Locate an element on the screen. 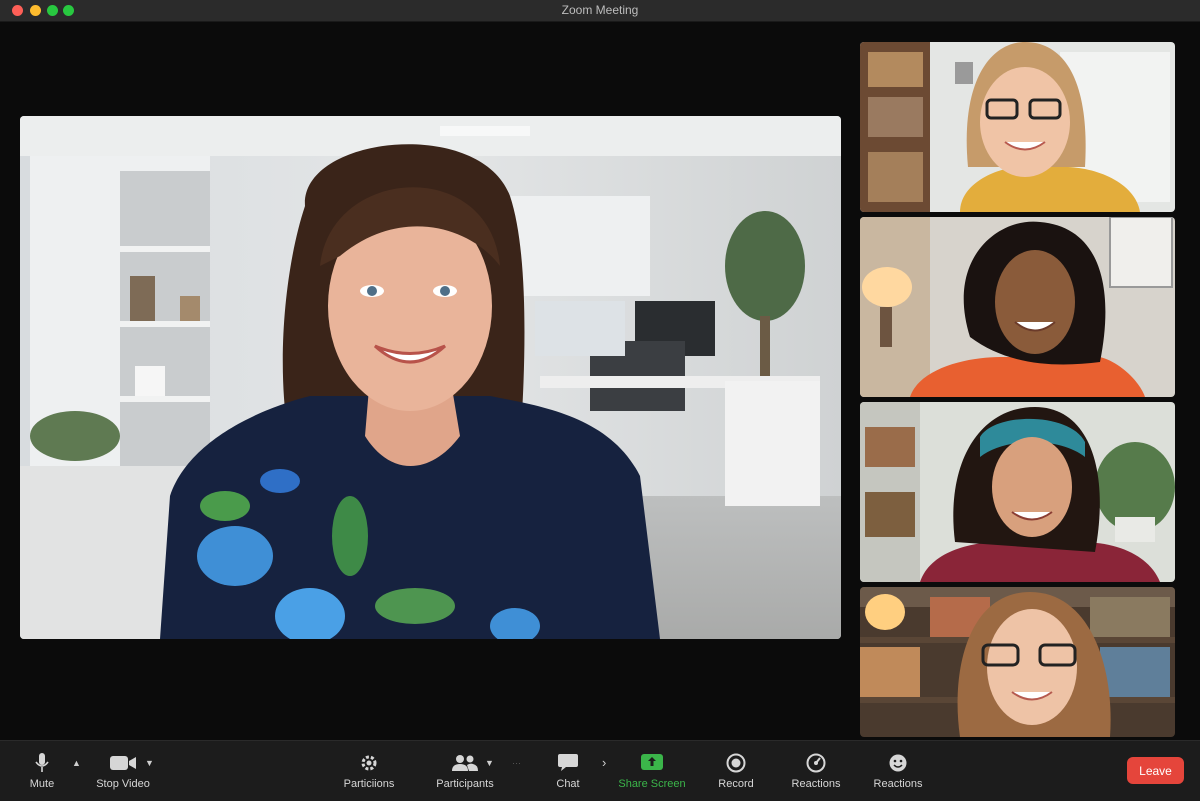  reactions-icon is located at coordinates (816, 763).